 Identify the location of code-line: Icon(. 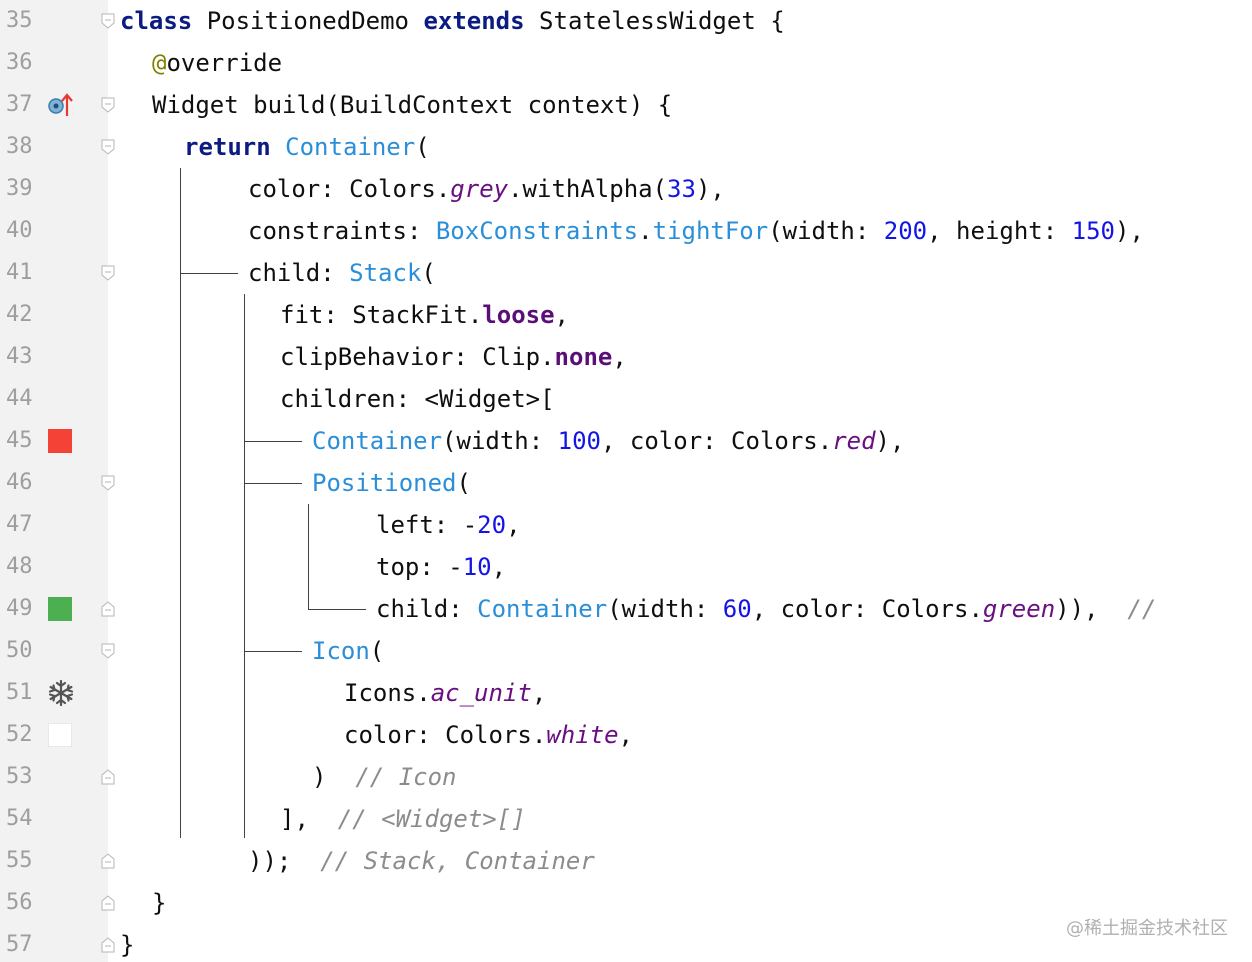
(348, 651).